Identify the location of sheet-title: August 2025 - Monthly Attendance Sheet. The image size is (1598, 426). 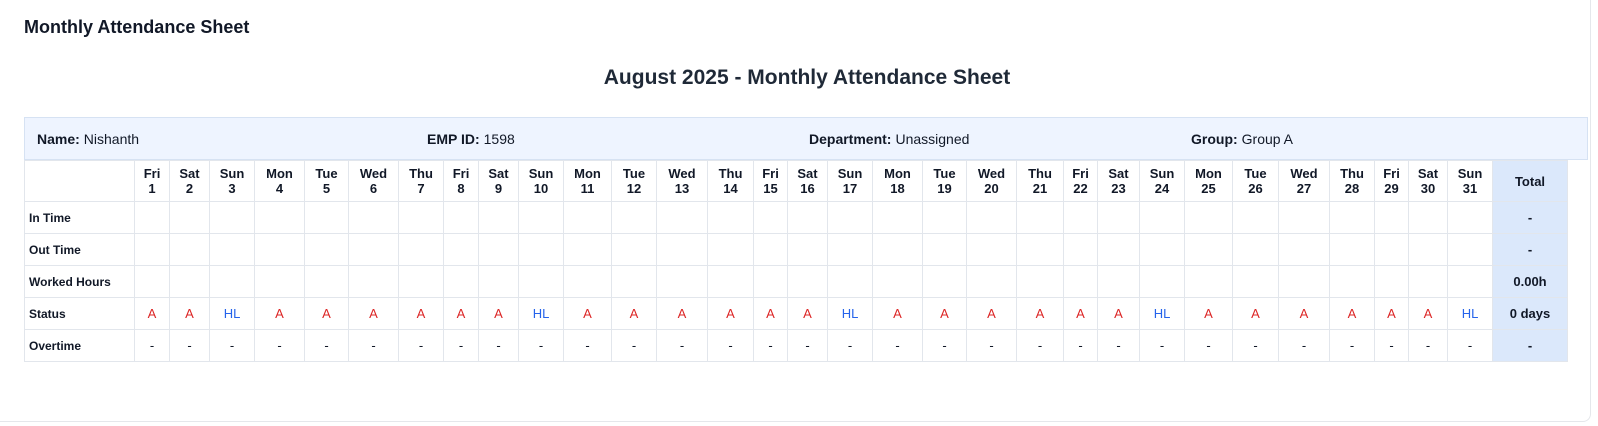
(807, 77).